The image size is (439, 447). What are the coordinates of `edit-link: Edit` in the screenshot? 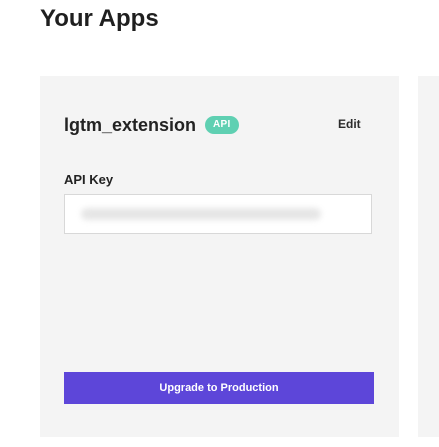 It's located at (349, 124).